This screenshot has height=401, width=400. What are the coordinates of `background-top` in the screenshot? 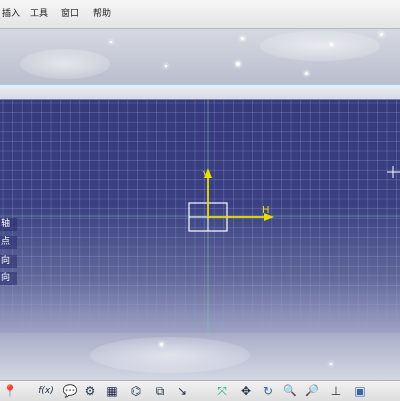 It's located at (200, 57).